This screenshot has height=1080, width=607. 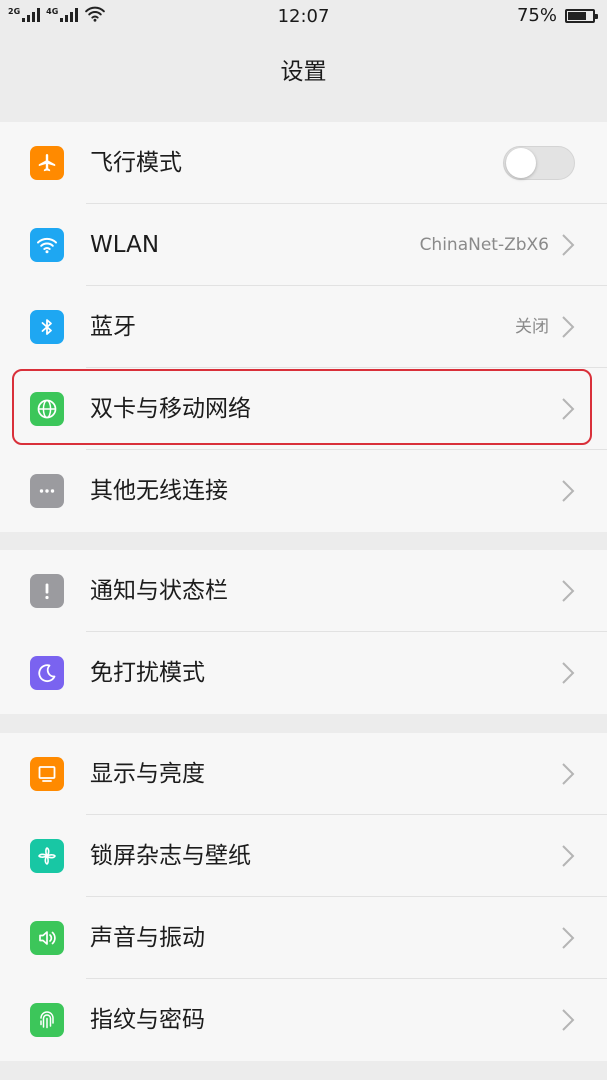 What do you see at coordinates (303, 673) in the screenshot?
I see `settings-item-do-not-disturb: 免打扰模式` at bounding box center [303, 673].